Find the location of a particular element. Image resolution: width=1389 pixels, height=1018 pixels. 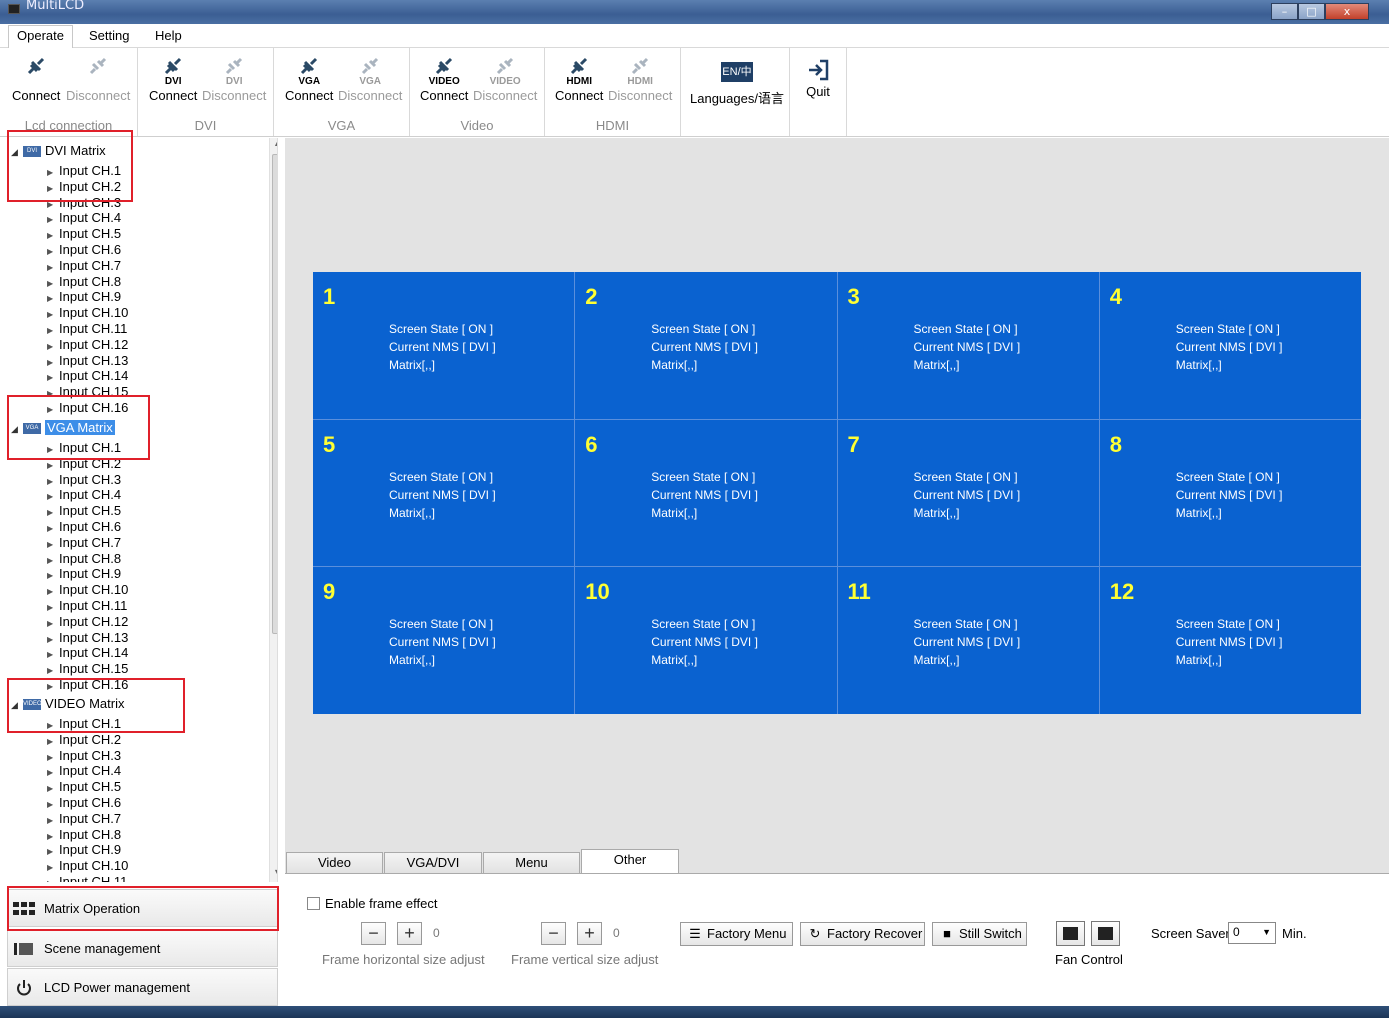

tree-item-dvi-ch7: ▶ Input CH.7 is located at coordinates (84, 266).